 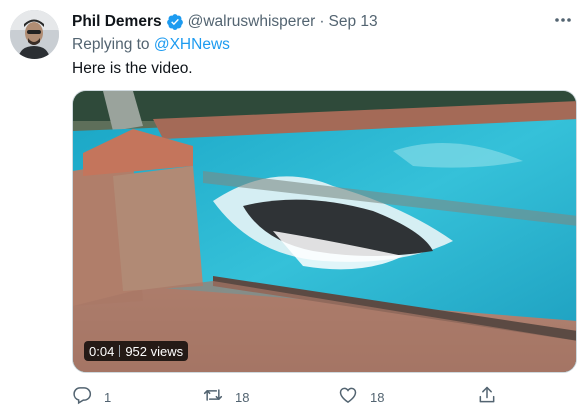 I want to click on reply-mention-link: @XHNews, so click(x=192, y=44).